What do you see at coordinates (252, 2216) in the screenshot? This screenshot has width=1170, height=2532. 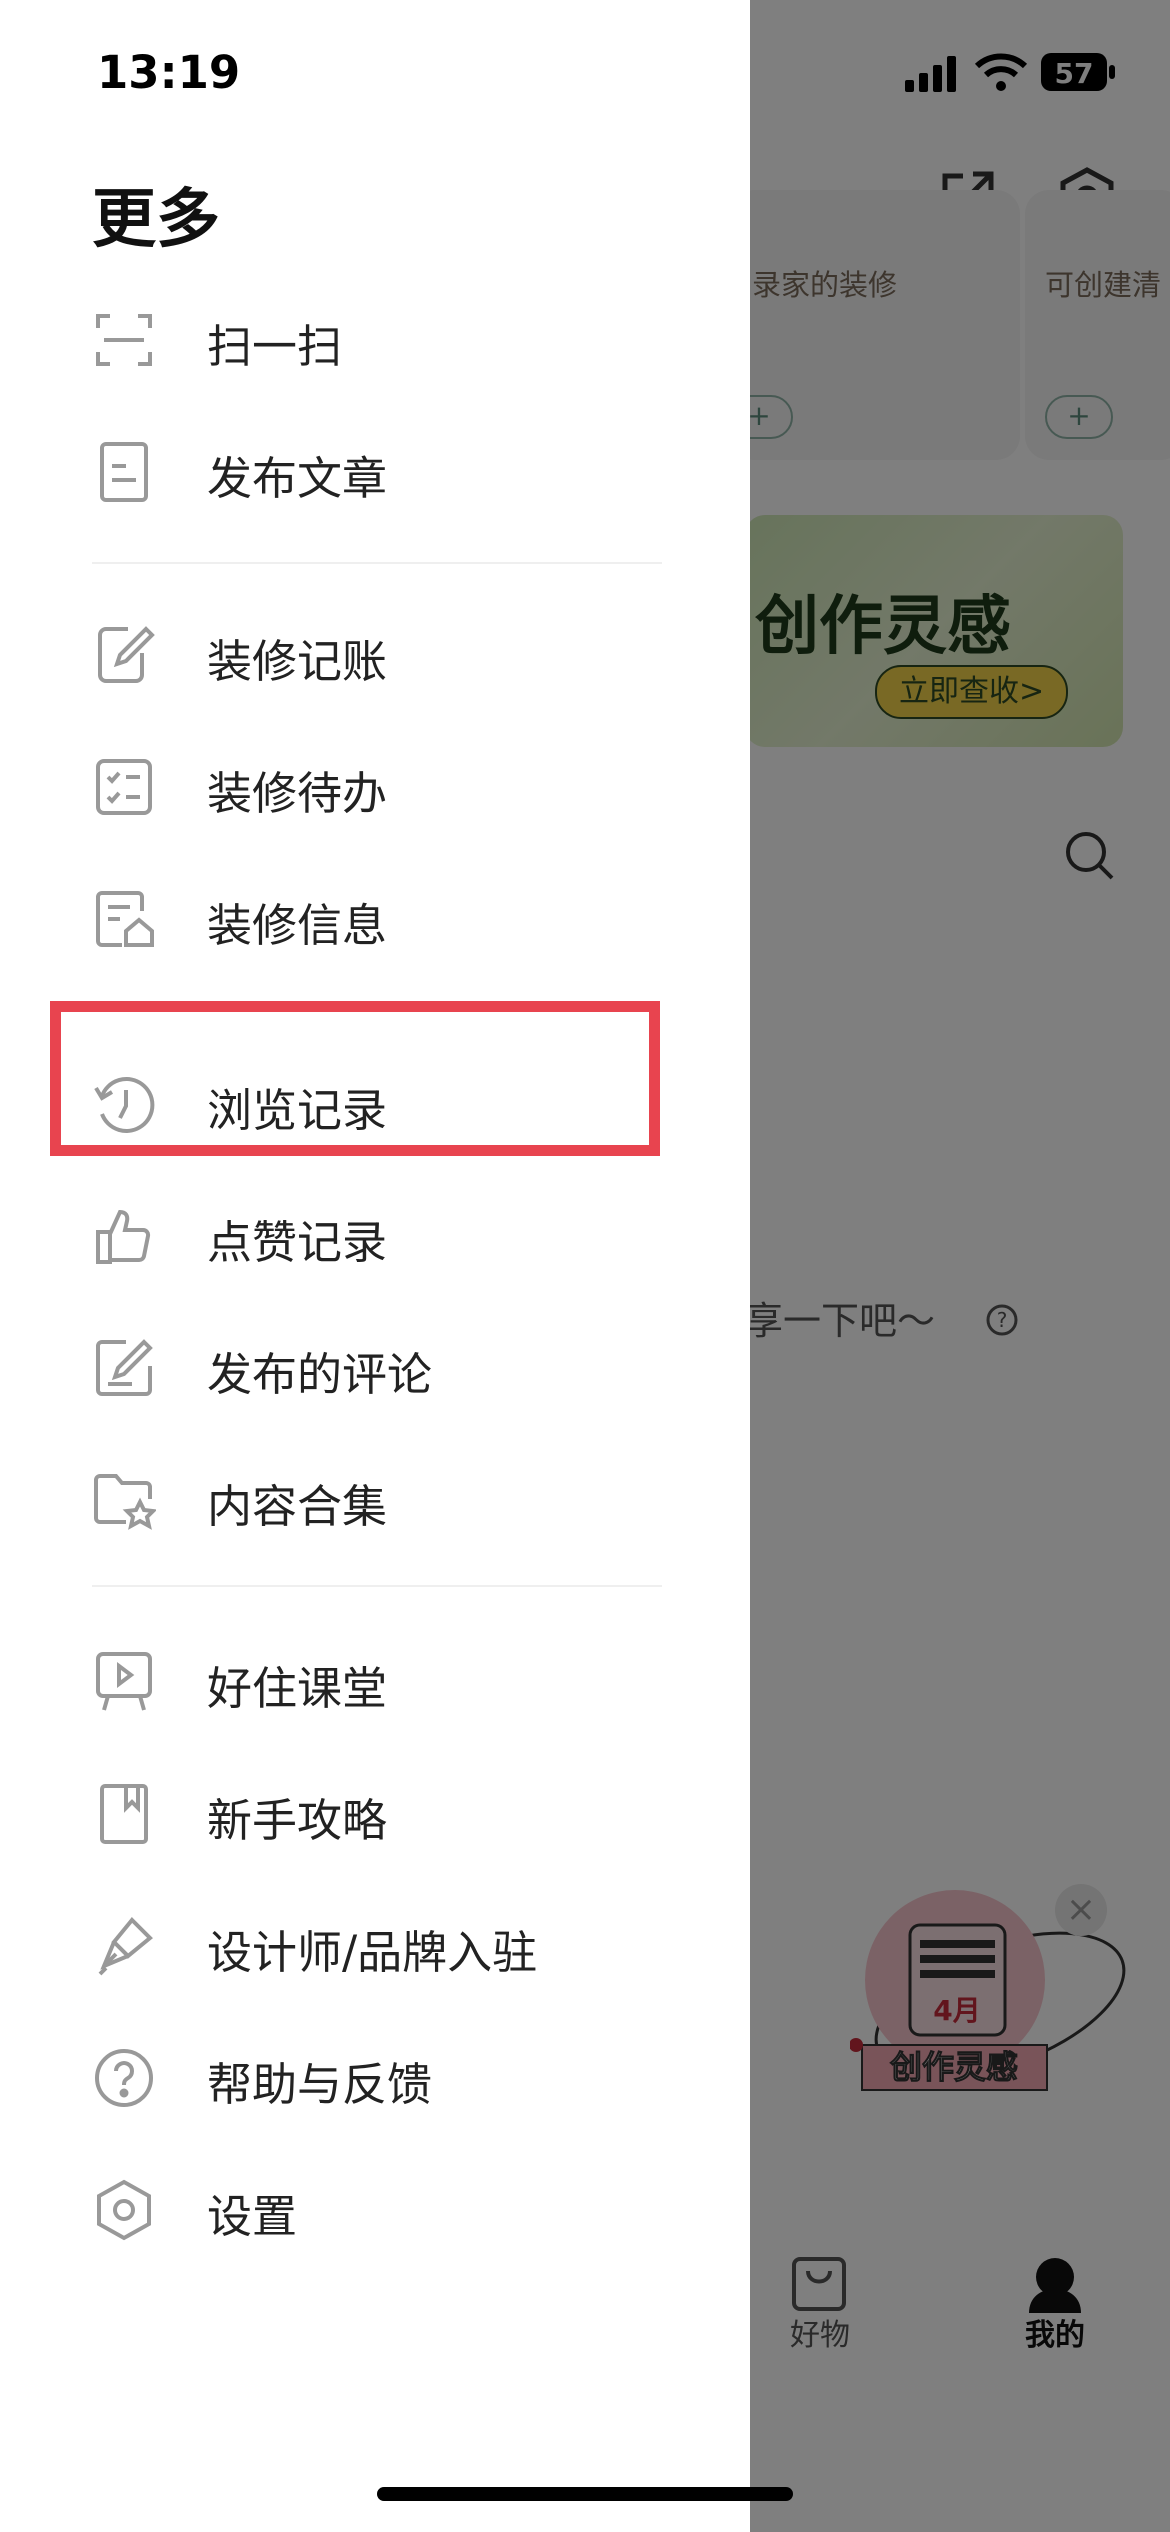 I see `menu-label-settings: 设置` at bounding box center [252, 2216].